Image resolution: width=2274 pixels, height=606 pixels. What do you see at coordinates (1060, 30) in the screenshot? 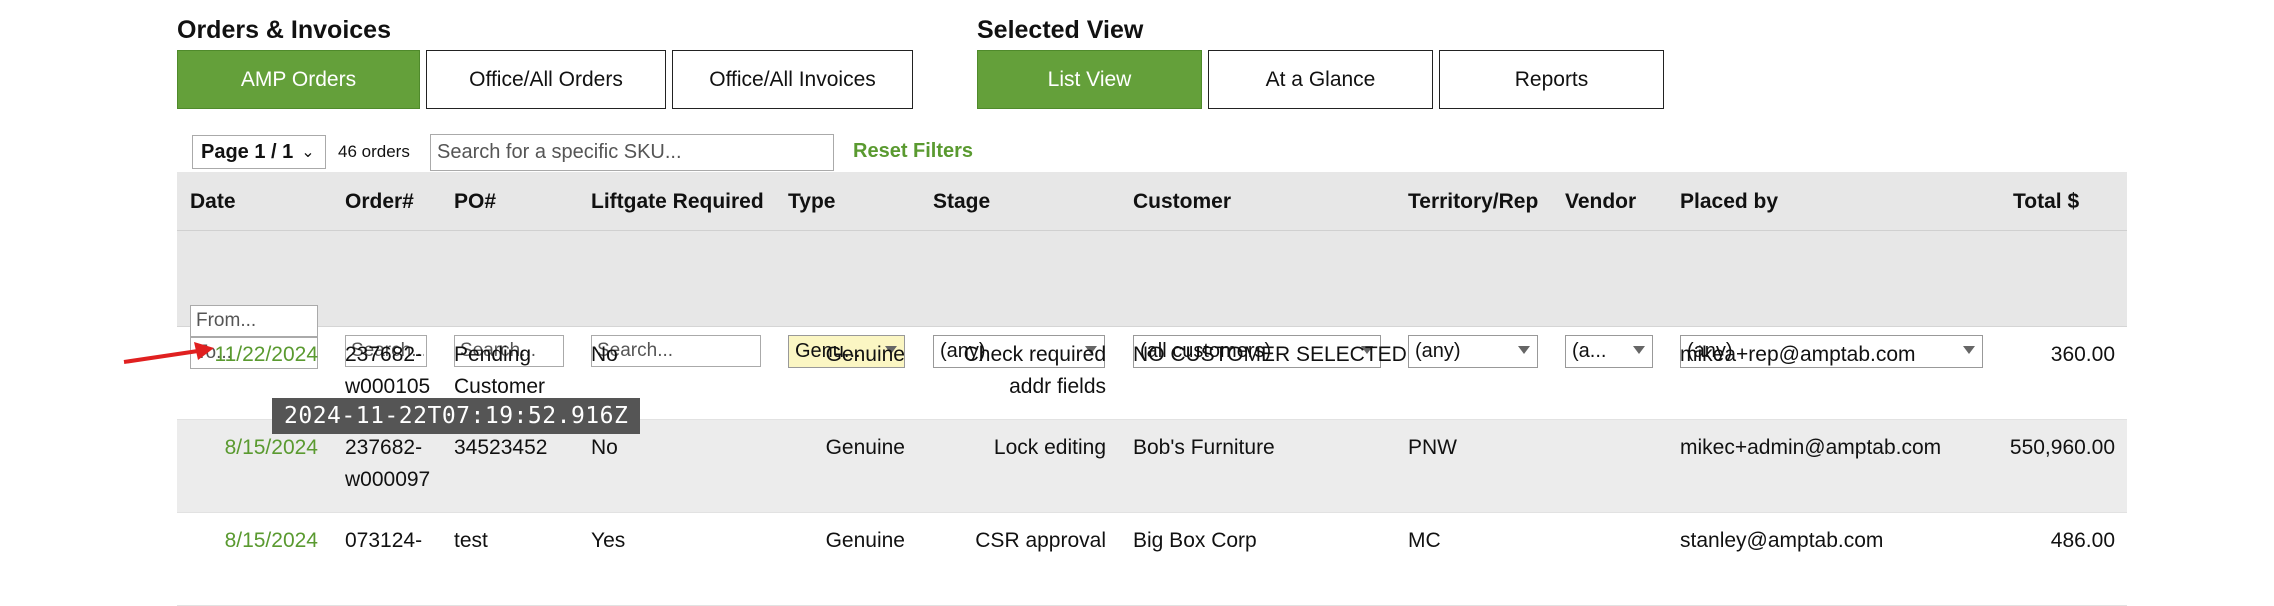
I see `selected-view-heading: Selected View` at bounding box center [1060, 30].